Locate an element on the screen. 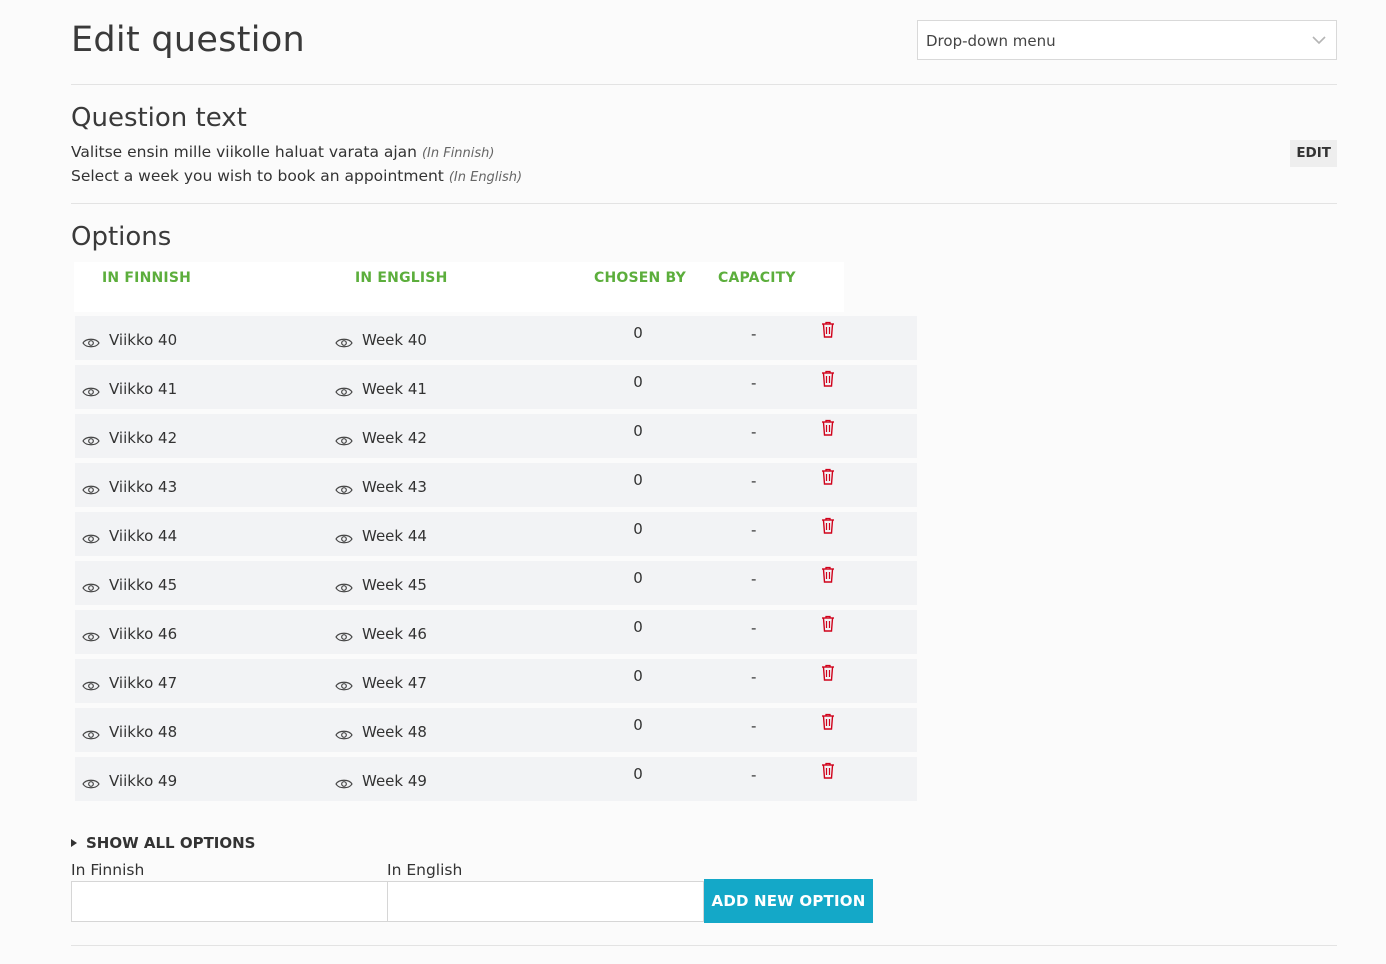 This screenshot has height=964, width=1386. option-finnish: Viikko 47 is located at coordinates (143, 683).